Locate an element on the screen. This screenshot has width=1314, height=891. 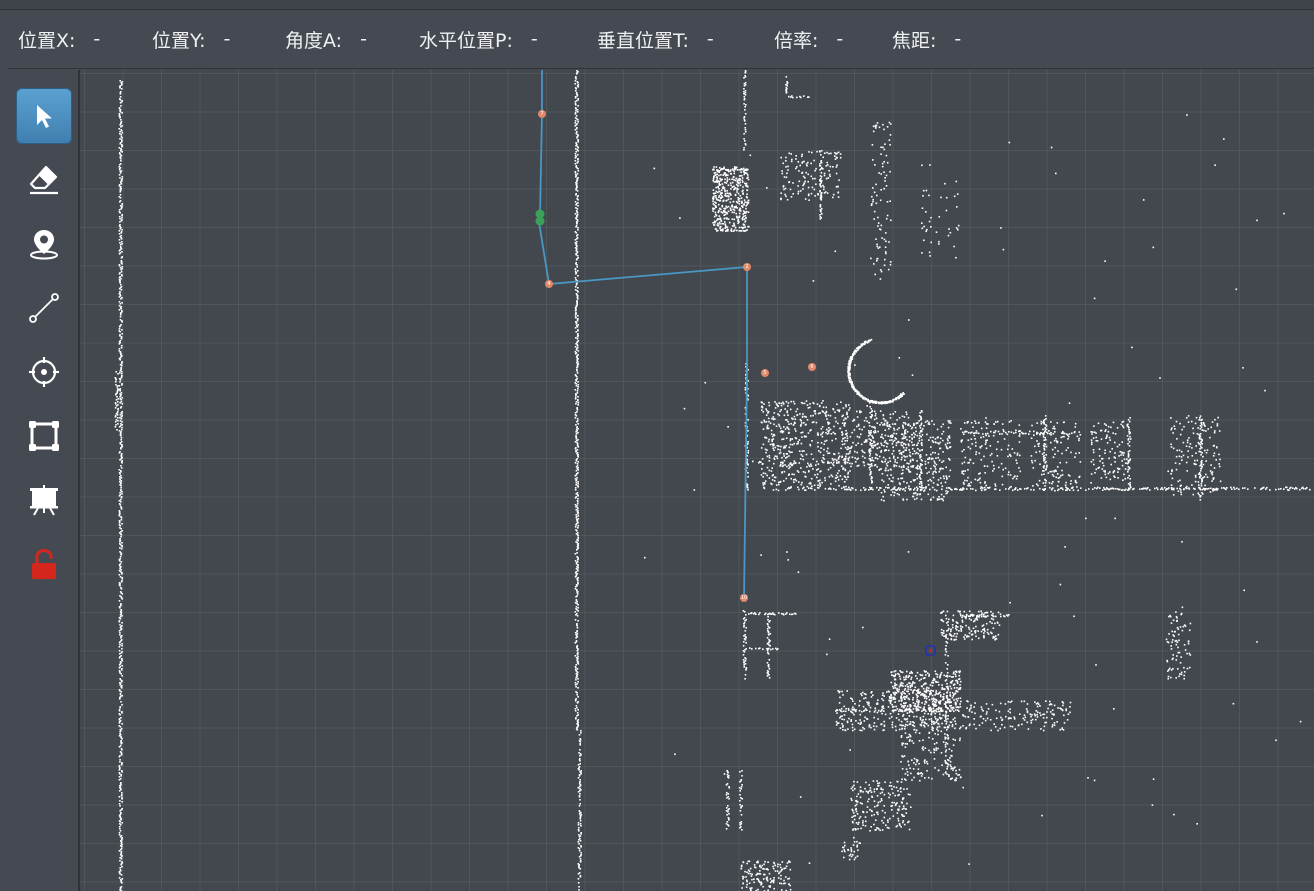
route-polyline is located at coordinates (643, 334).